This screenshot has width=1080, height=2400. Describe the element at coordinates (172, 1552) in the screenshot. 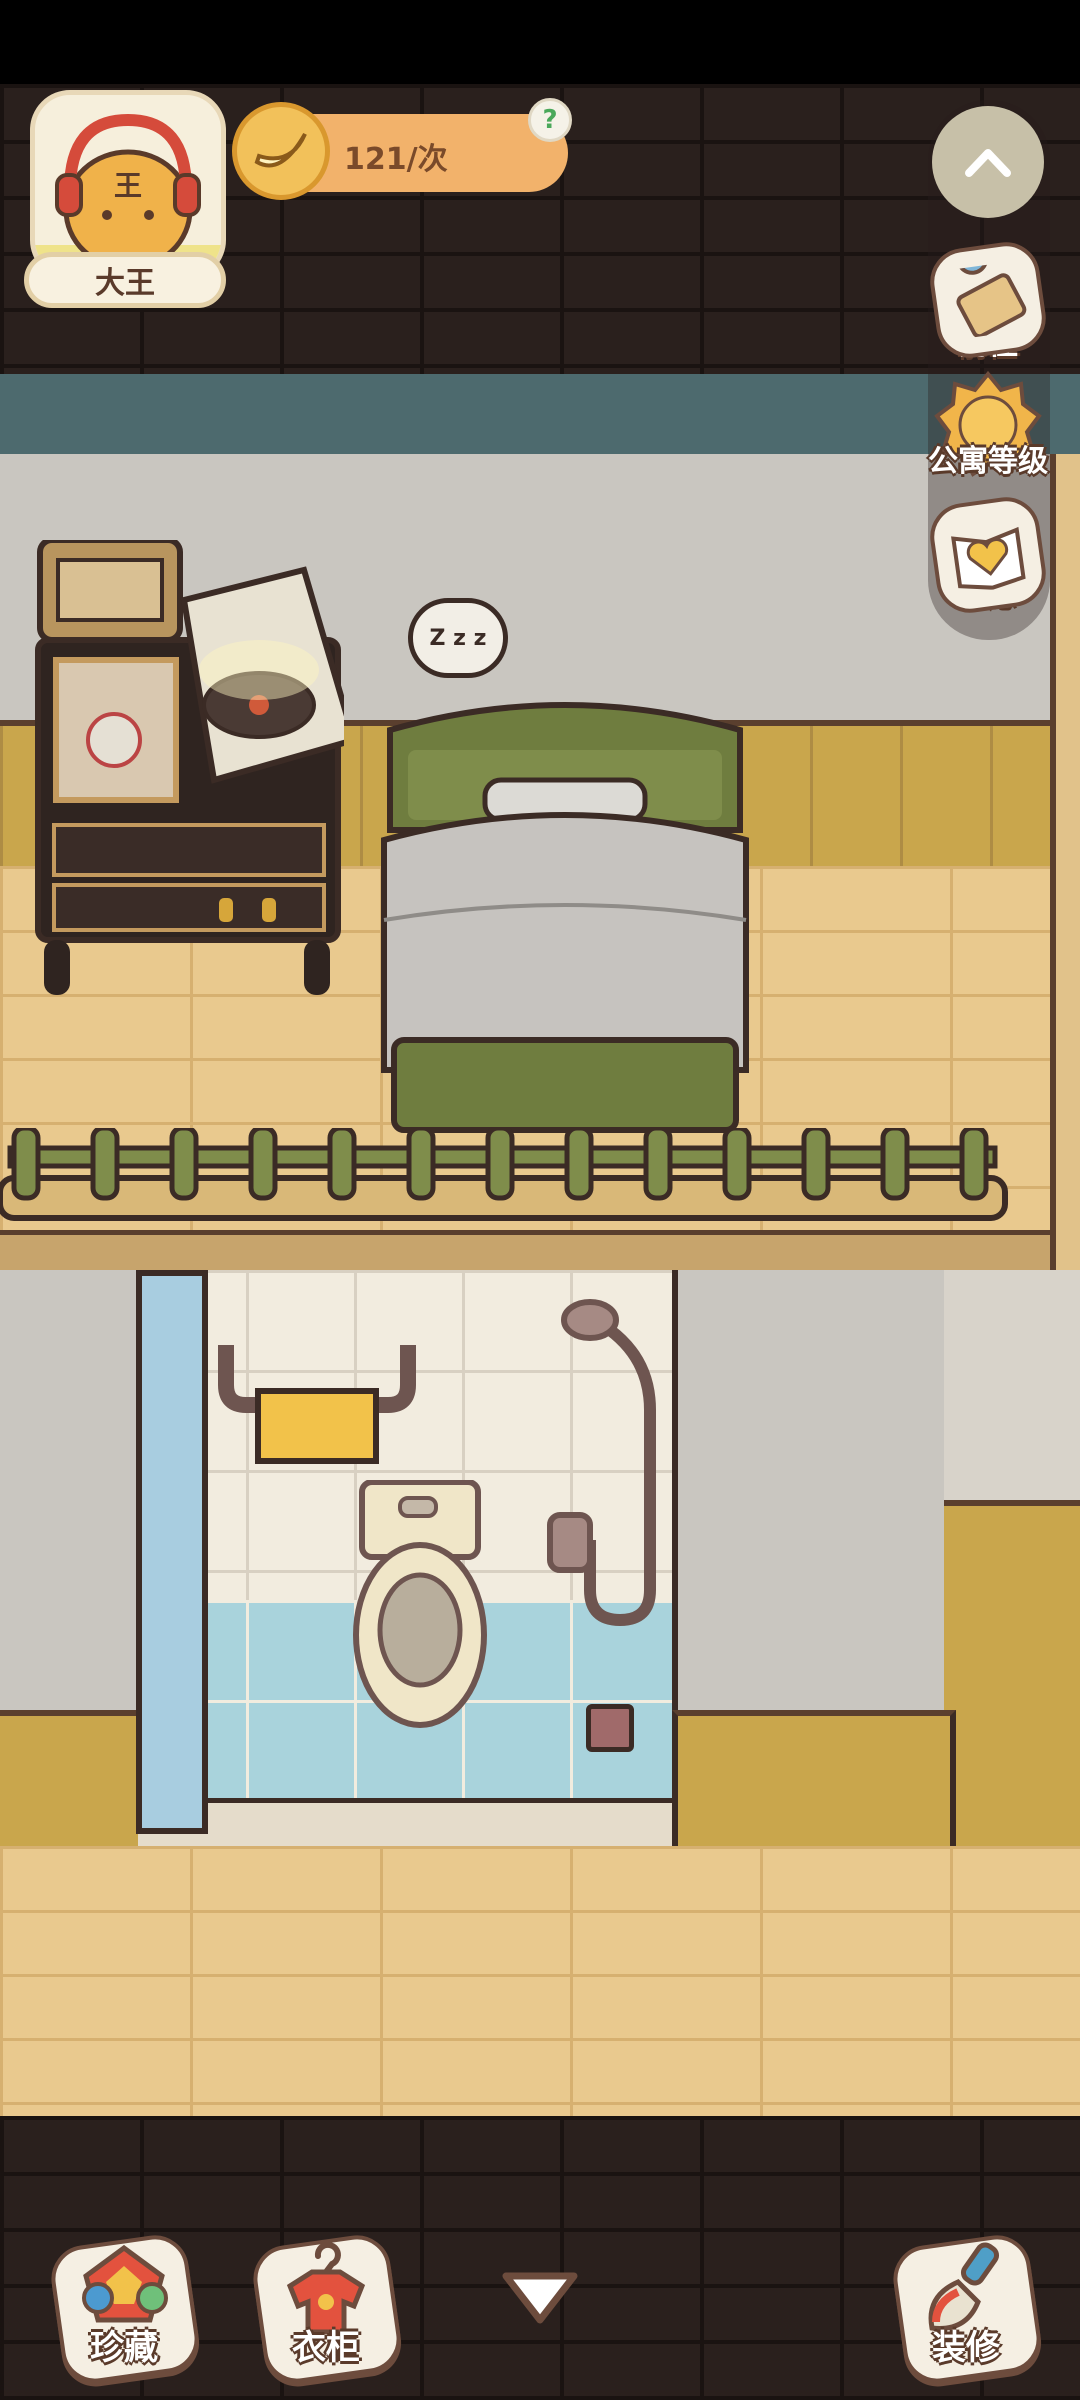

I see `shower-glass-door` at that location.